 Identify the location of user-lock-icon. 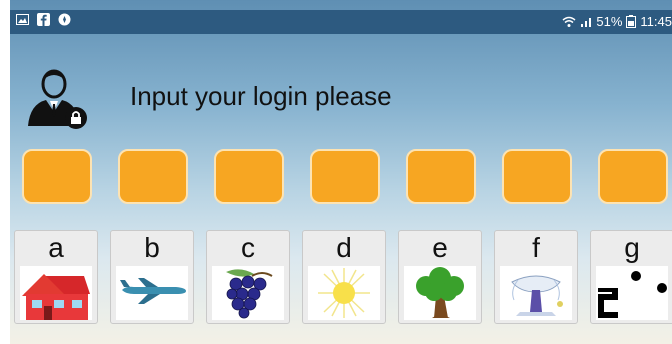
(57, 99).